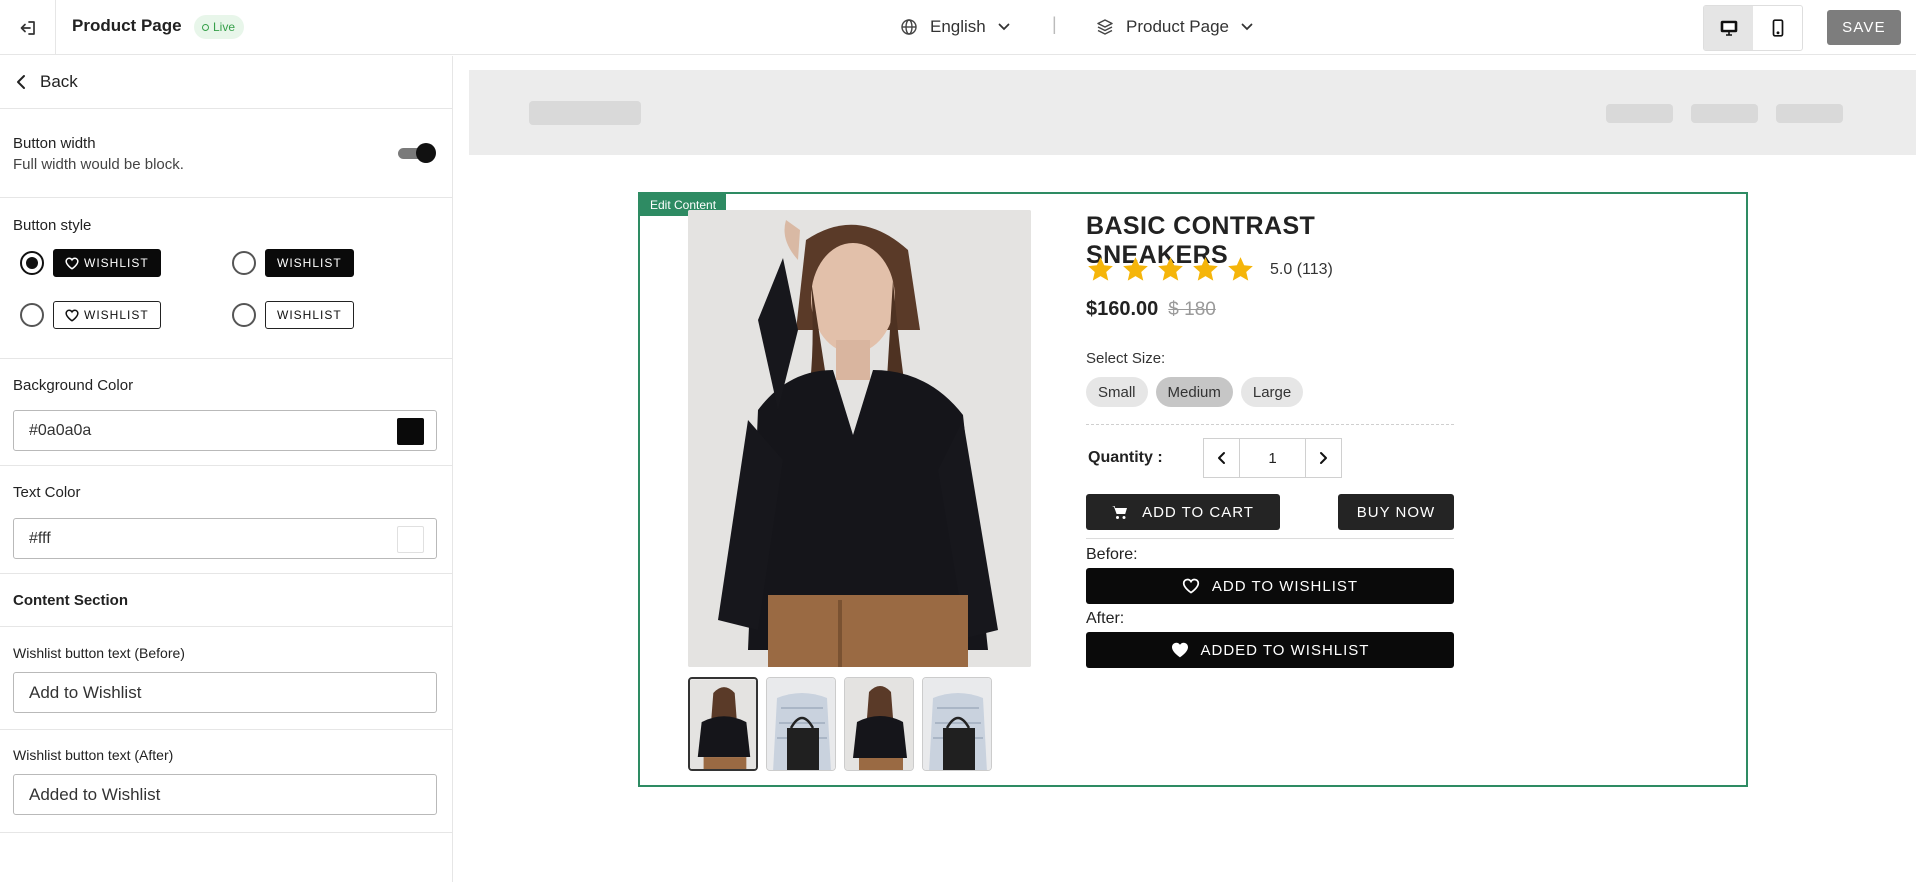  What do you see at coordinates (226, 600) in the screenshot?
I see `content-section-header: Content Section` at bounding box center [226, 600].